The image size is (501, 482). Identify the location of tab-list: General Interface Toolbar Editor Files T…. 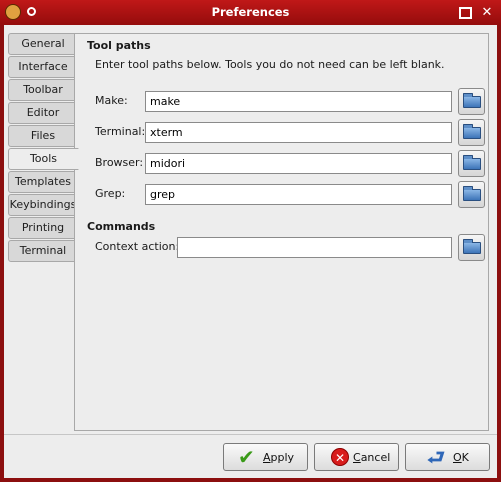
(43, 148).